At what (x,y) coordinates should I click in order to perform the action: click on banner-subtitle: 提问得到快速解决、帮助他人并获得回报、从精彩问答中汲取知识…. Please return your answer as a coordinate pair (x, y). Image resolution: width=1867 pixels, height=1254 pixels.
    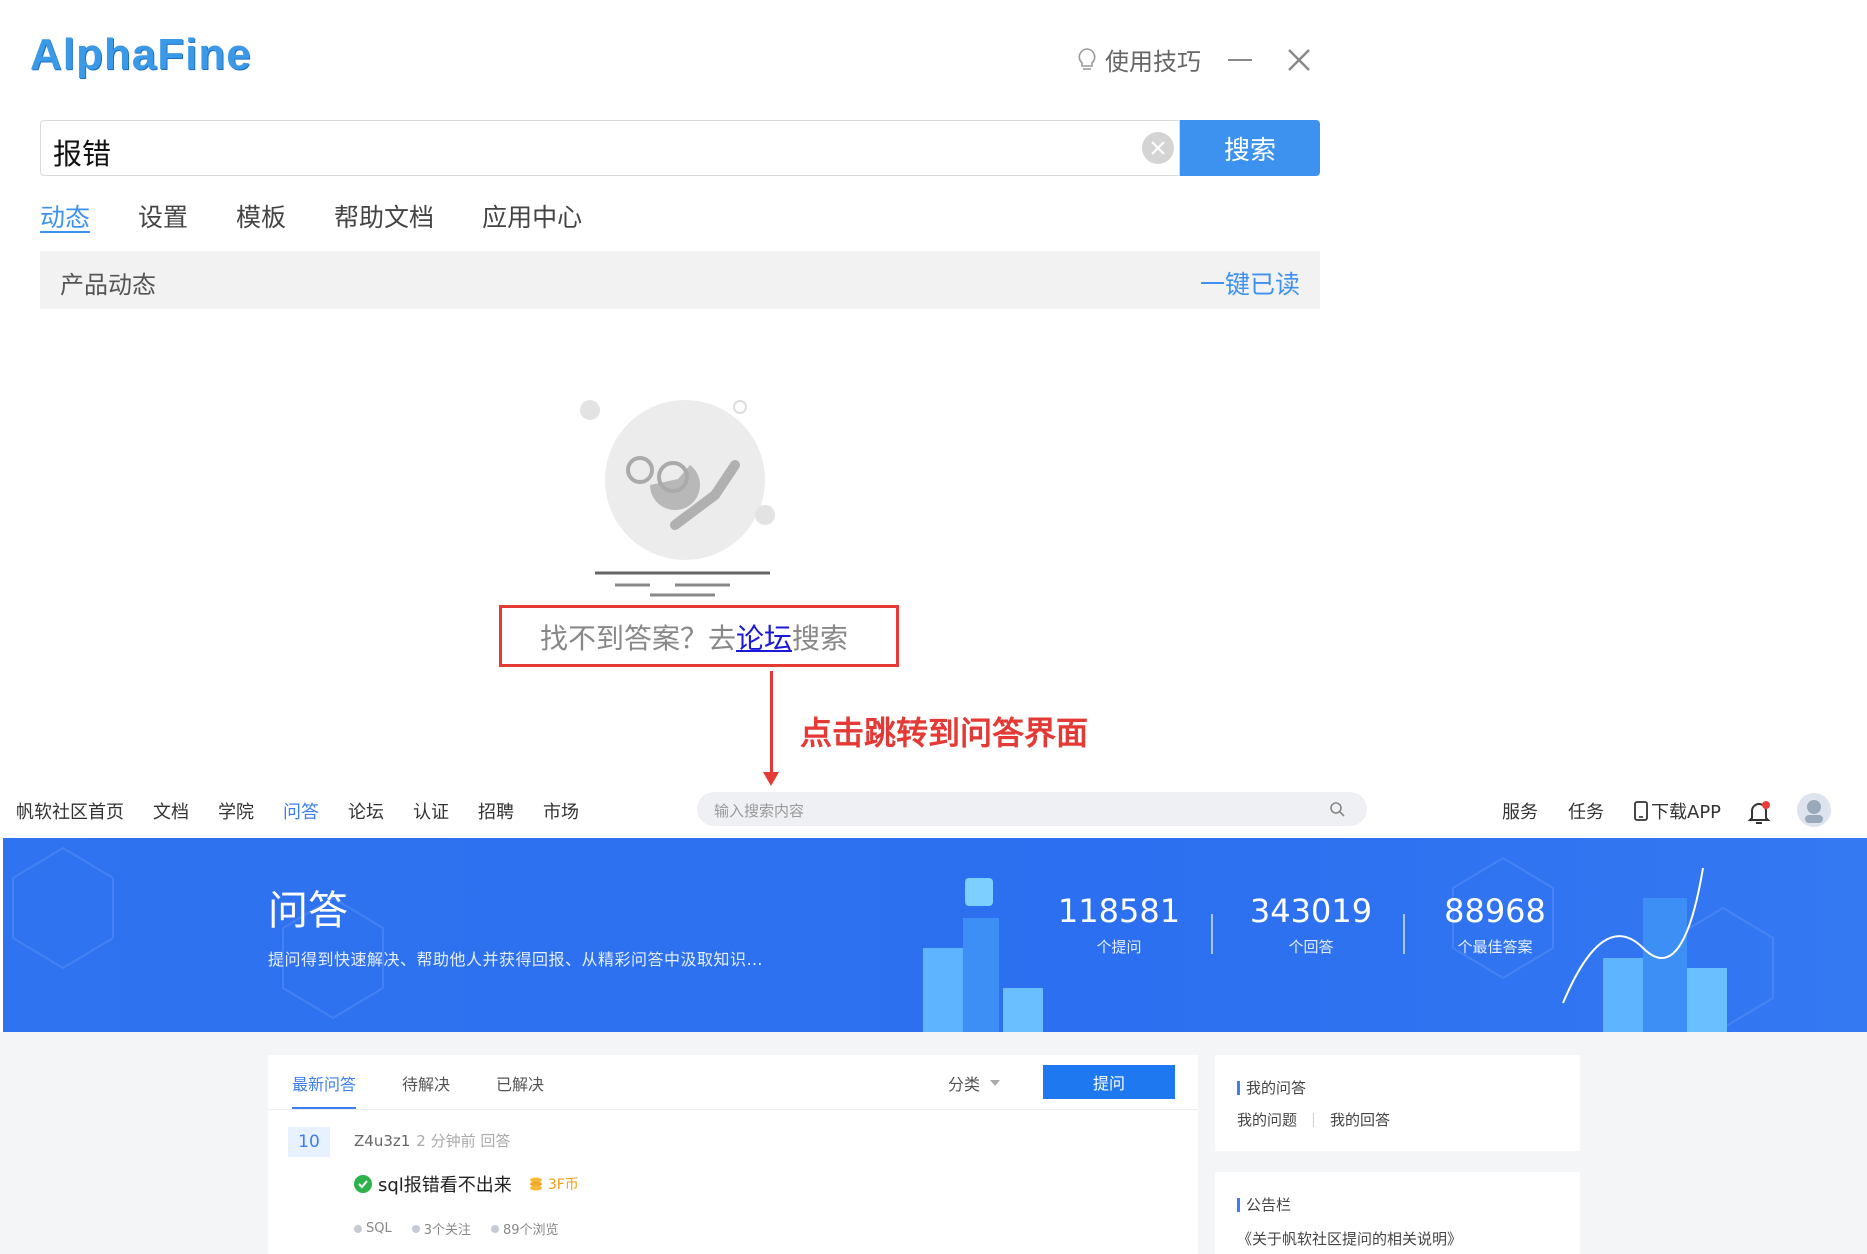
    Looking at the image, I should click on (516, 959).